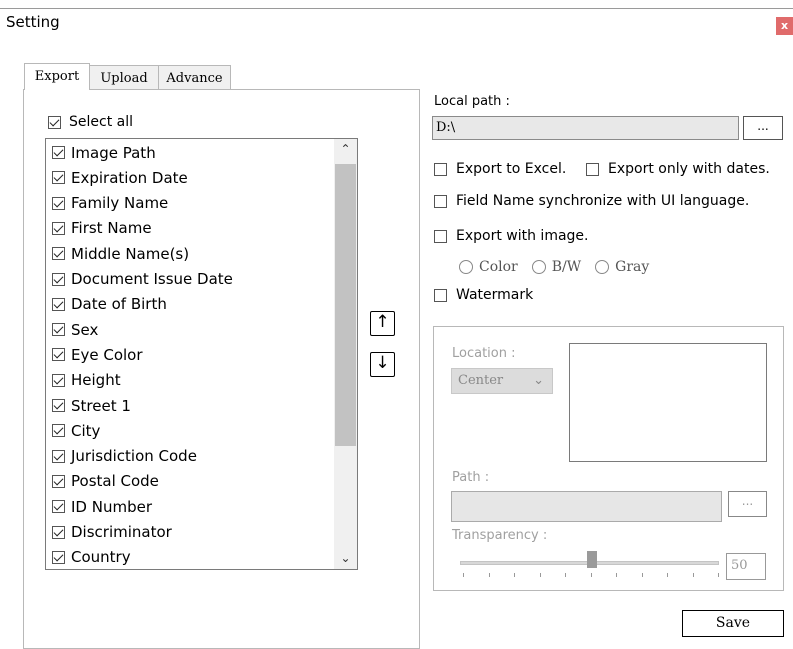 This screenshot has height=649, width=793. What do you see at coordinates (585, 128) in the screenshot?
I see `local-path-input: D:\` at bounding box center [585, 128].